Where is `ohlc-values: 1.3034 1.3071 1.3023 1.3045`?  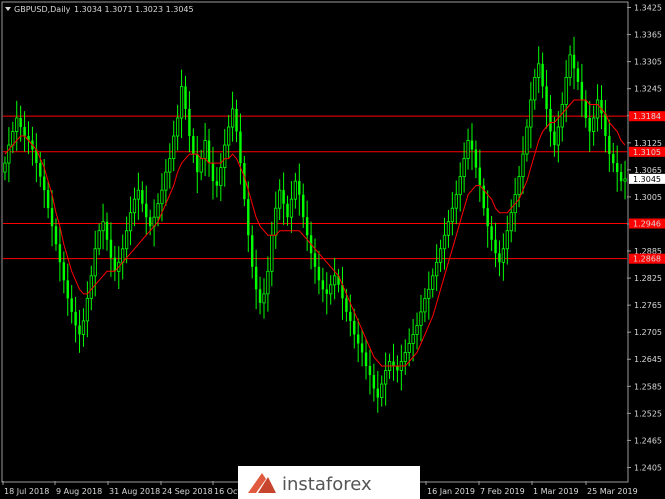 ohlc-values: 1.3034 1.3071 1.3023 1.3045 is located at coordinates (134, 9).